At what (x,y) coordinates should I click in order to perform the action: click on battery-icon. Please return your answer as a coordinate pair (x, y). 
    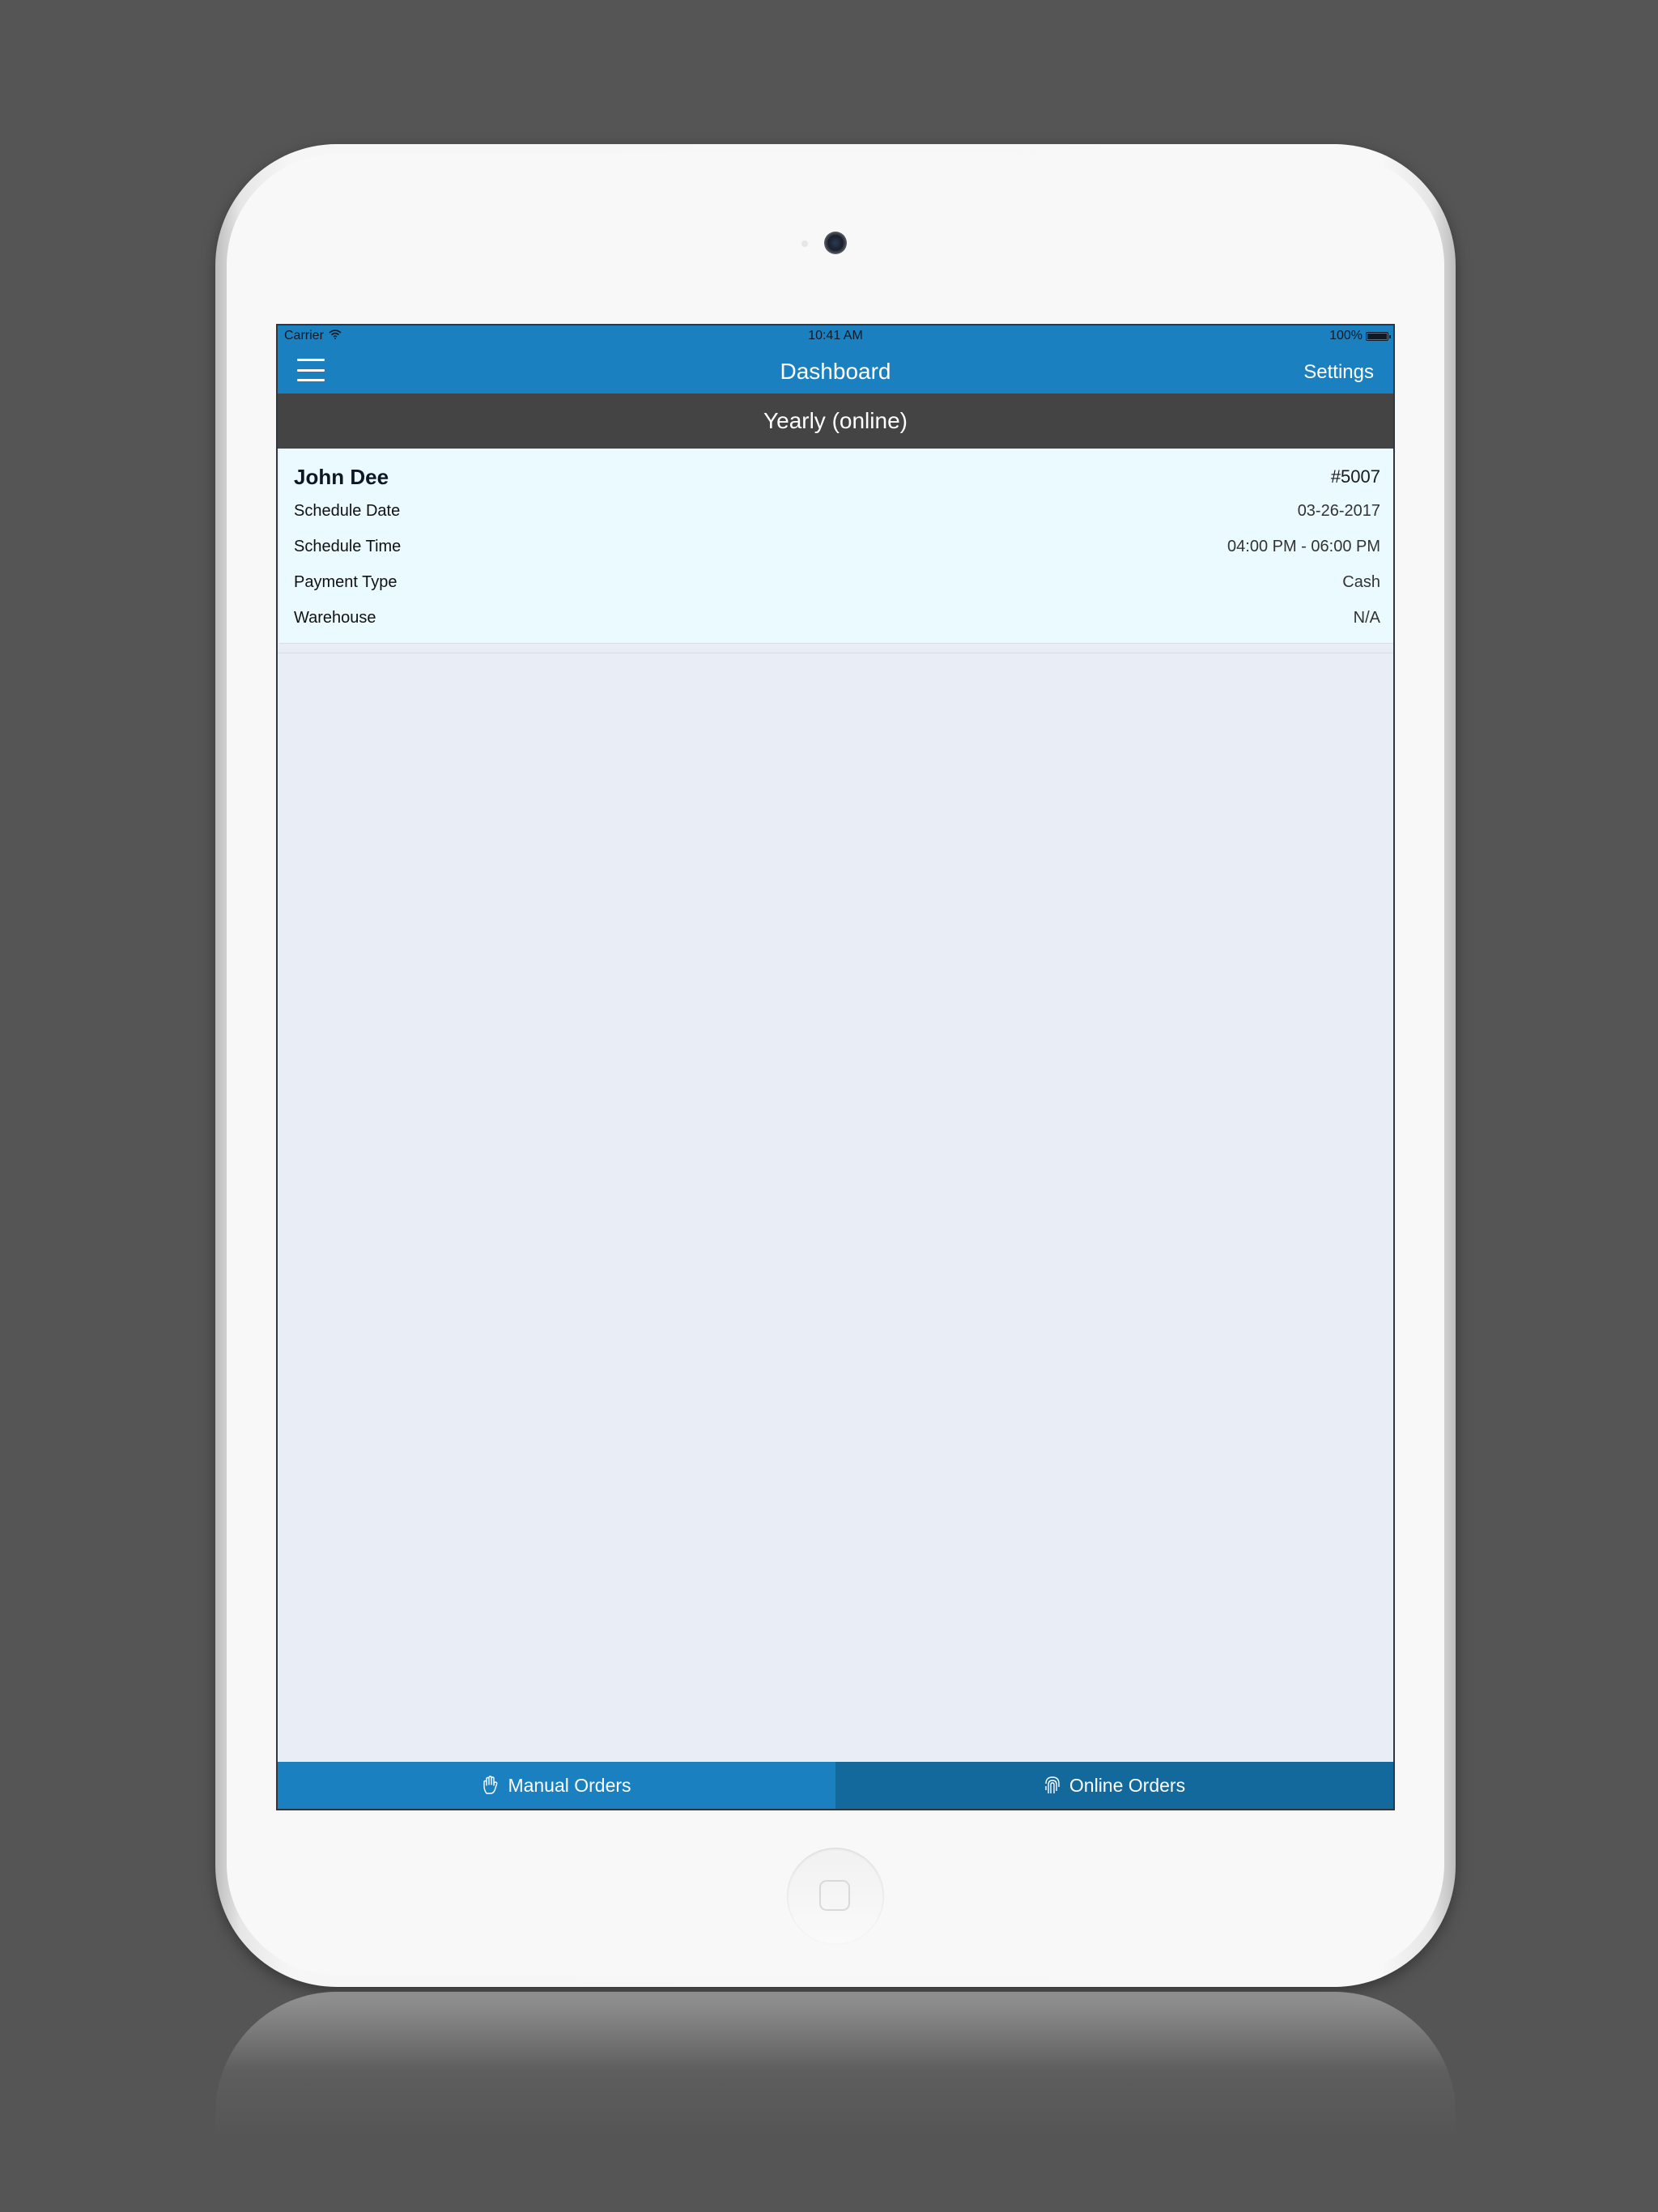
    Looking at the image, I should click on (1378, 336).